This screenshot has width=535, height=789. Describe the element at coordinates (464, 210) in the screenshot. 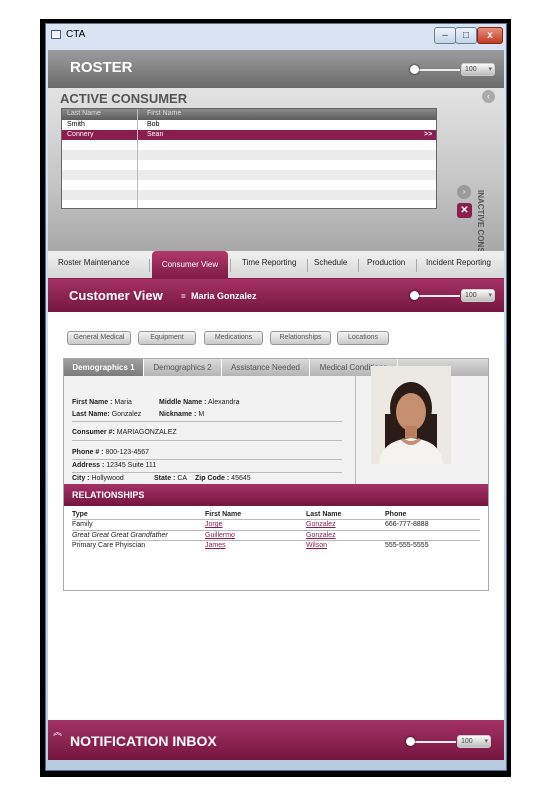

I see `remove-consumer-button: ✕` at that location.